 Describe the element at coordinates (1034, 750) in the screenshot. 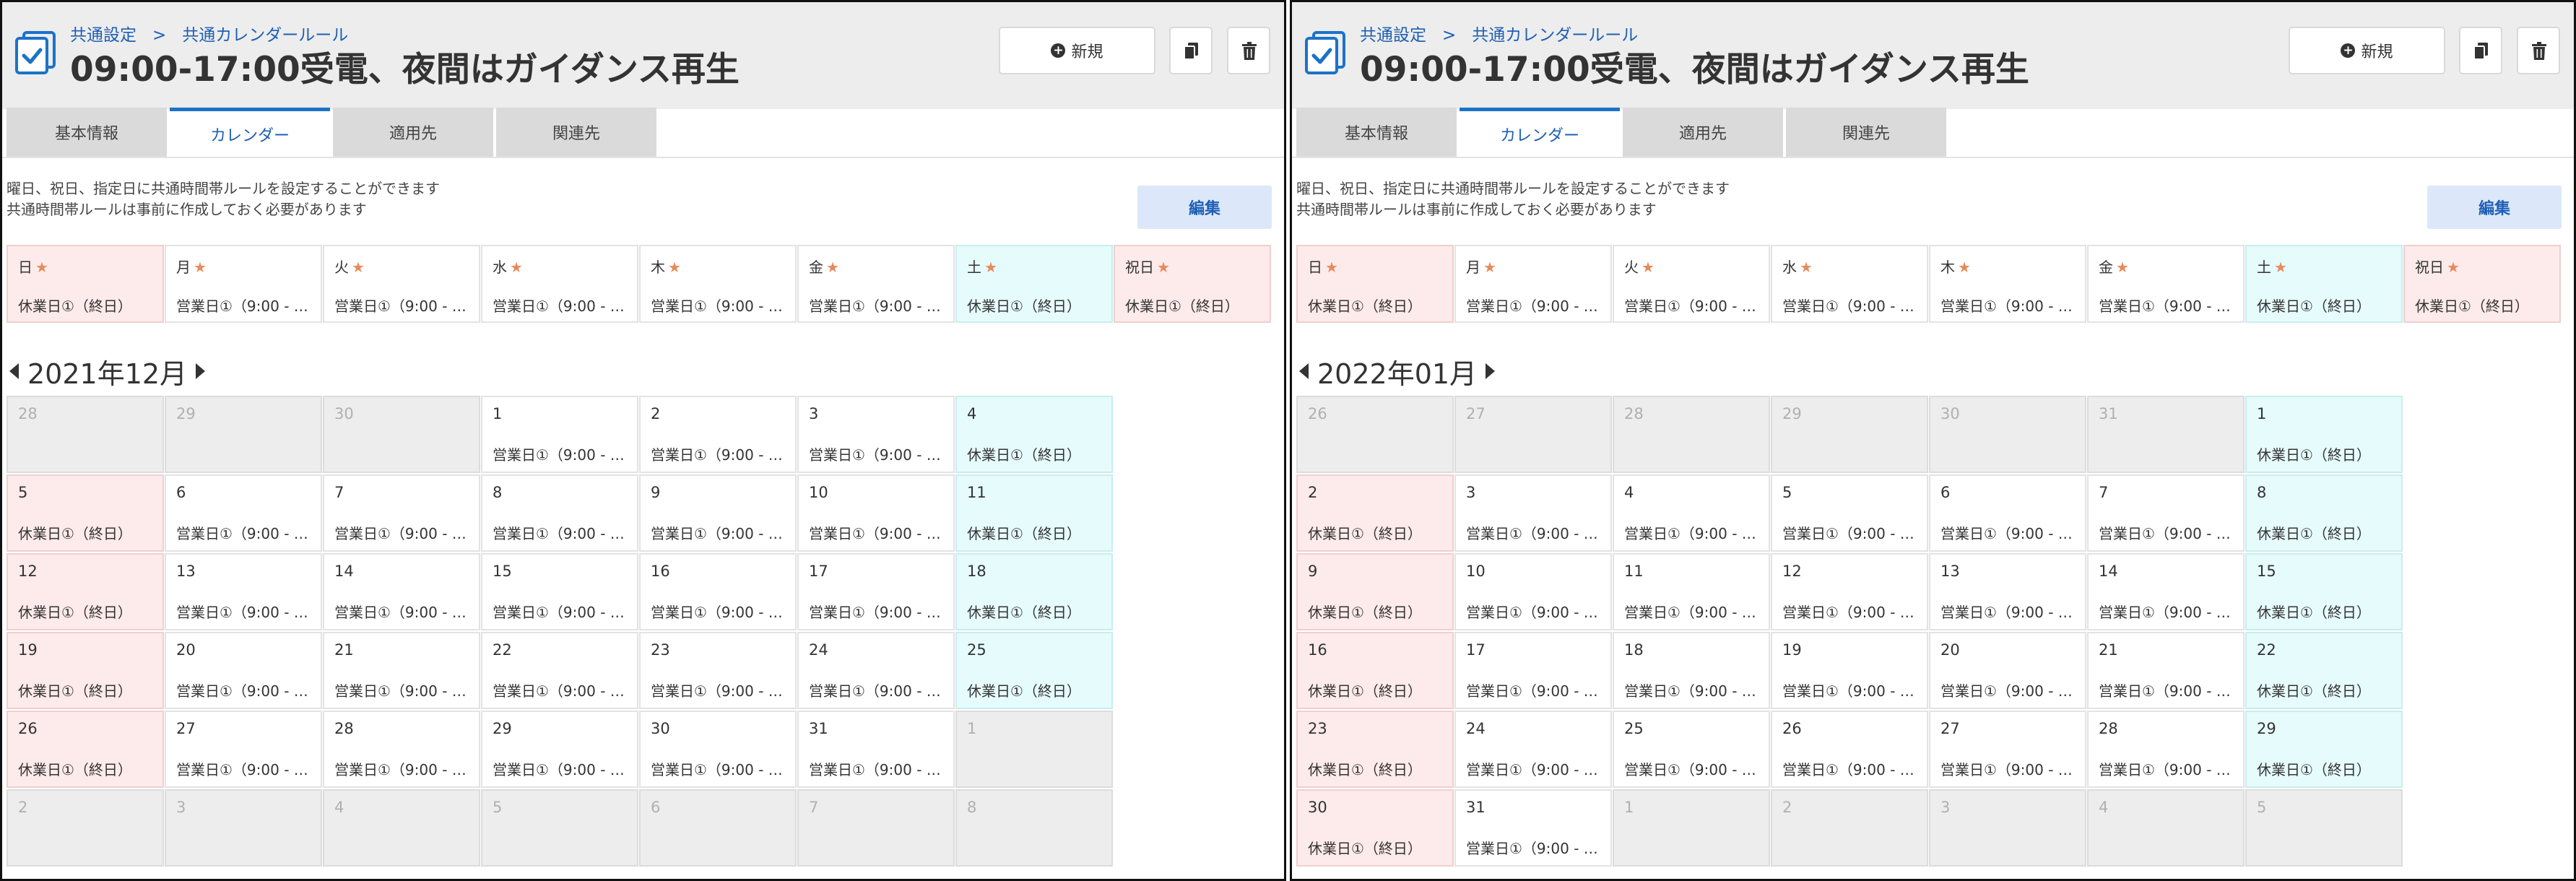

I see `calendar-day-cell: 1` at that location.